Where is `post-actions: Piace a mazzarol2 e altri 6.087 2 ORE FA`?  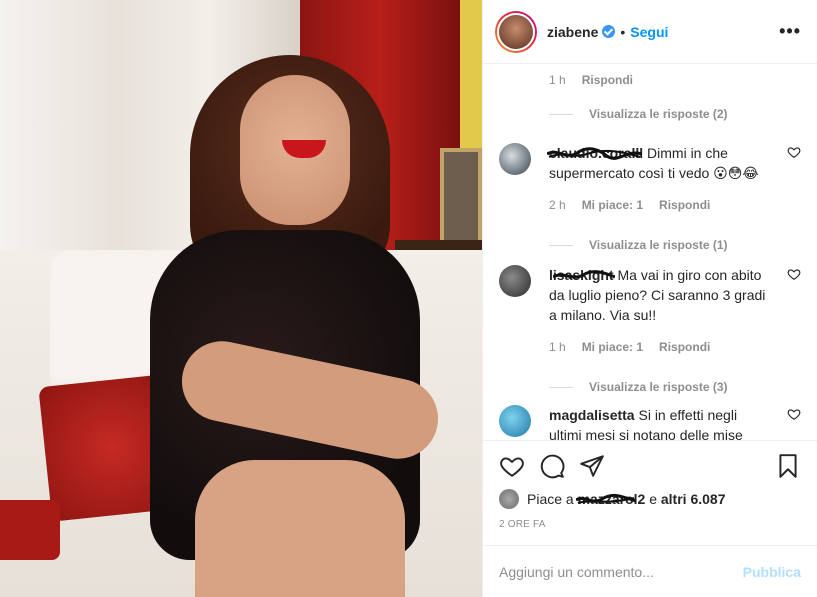
post-actions: Piace a mazzarol2 e altri 6.087 2 ORE FA is located at coordinates (650, 492).